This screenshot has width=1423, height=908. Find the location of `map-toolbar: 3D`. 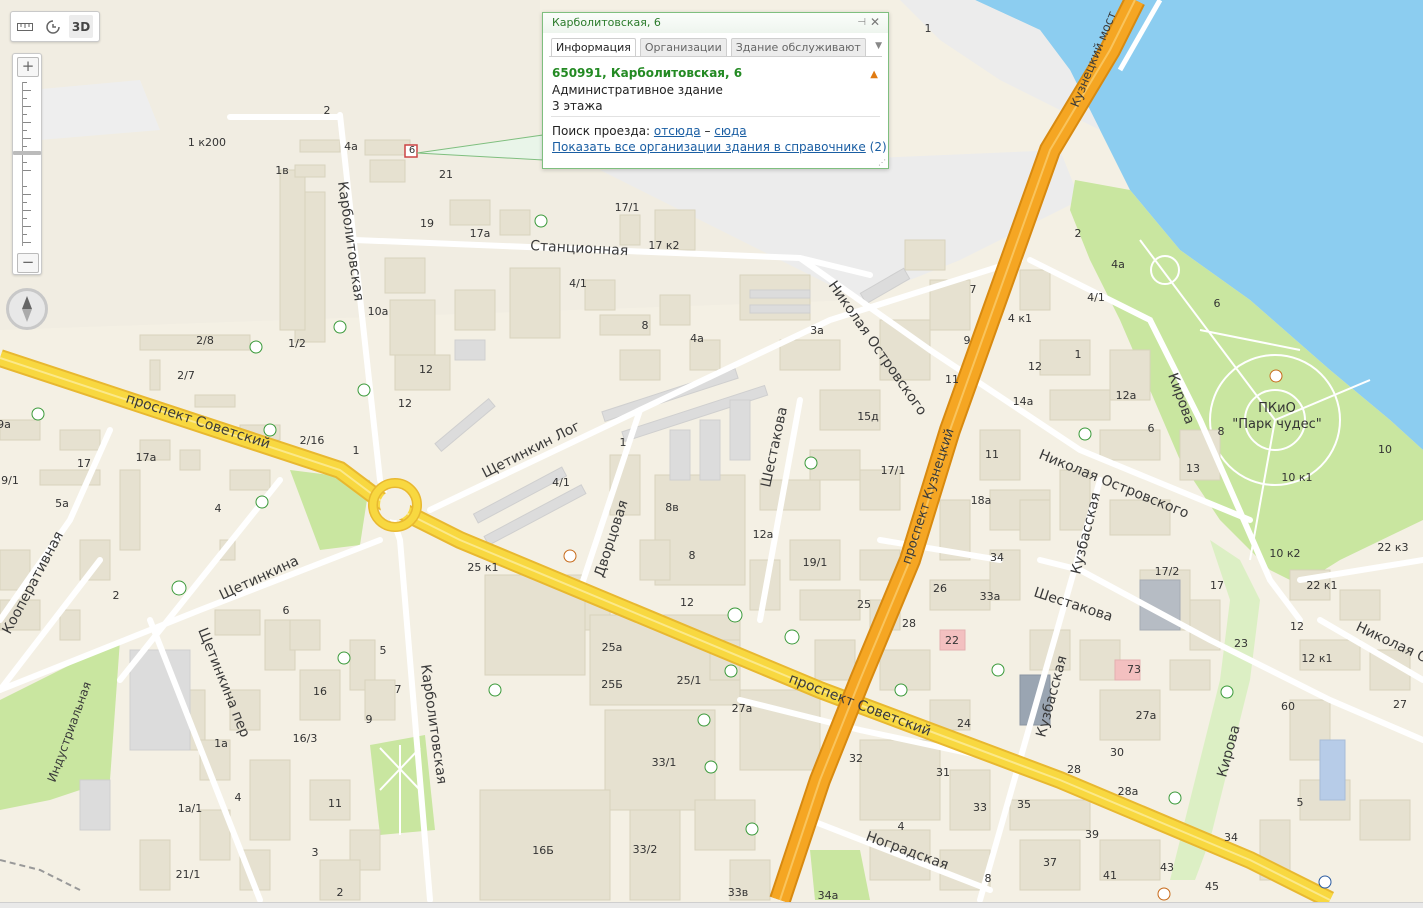

map-toolbar: 3D is located at coordinates (55, 26).